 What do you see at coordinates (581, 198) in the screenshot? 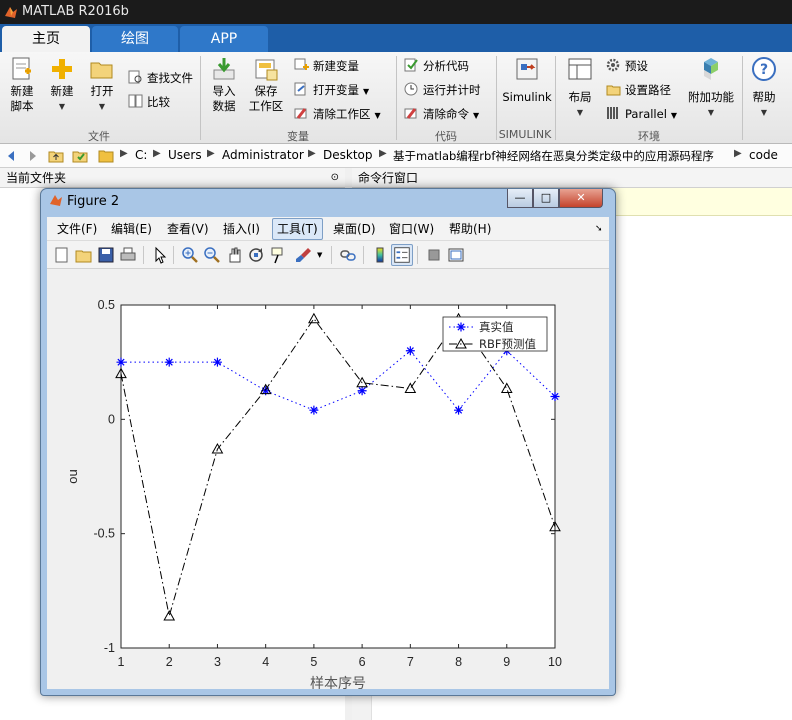
I see `close-button: ✕` at bounding box center [581, 198].